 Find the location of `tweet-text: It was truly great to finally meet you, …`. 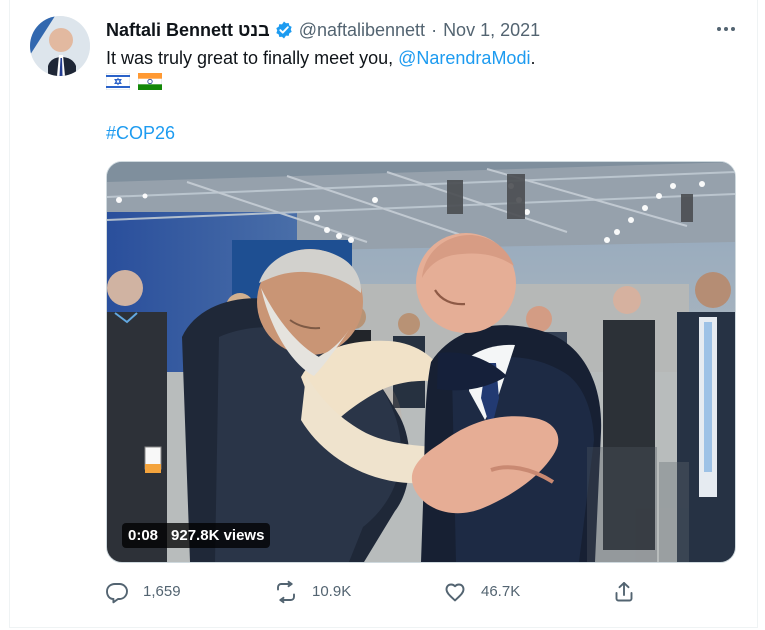

tweet-text: It was truly great to finally meet you, … is located at coordinates (416, 58).